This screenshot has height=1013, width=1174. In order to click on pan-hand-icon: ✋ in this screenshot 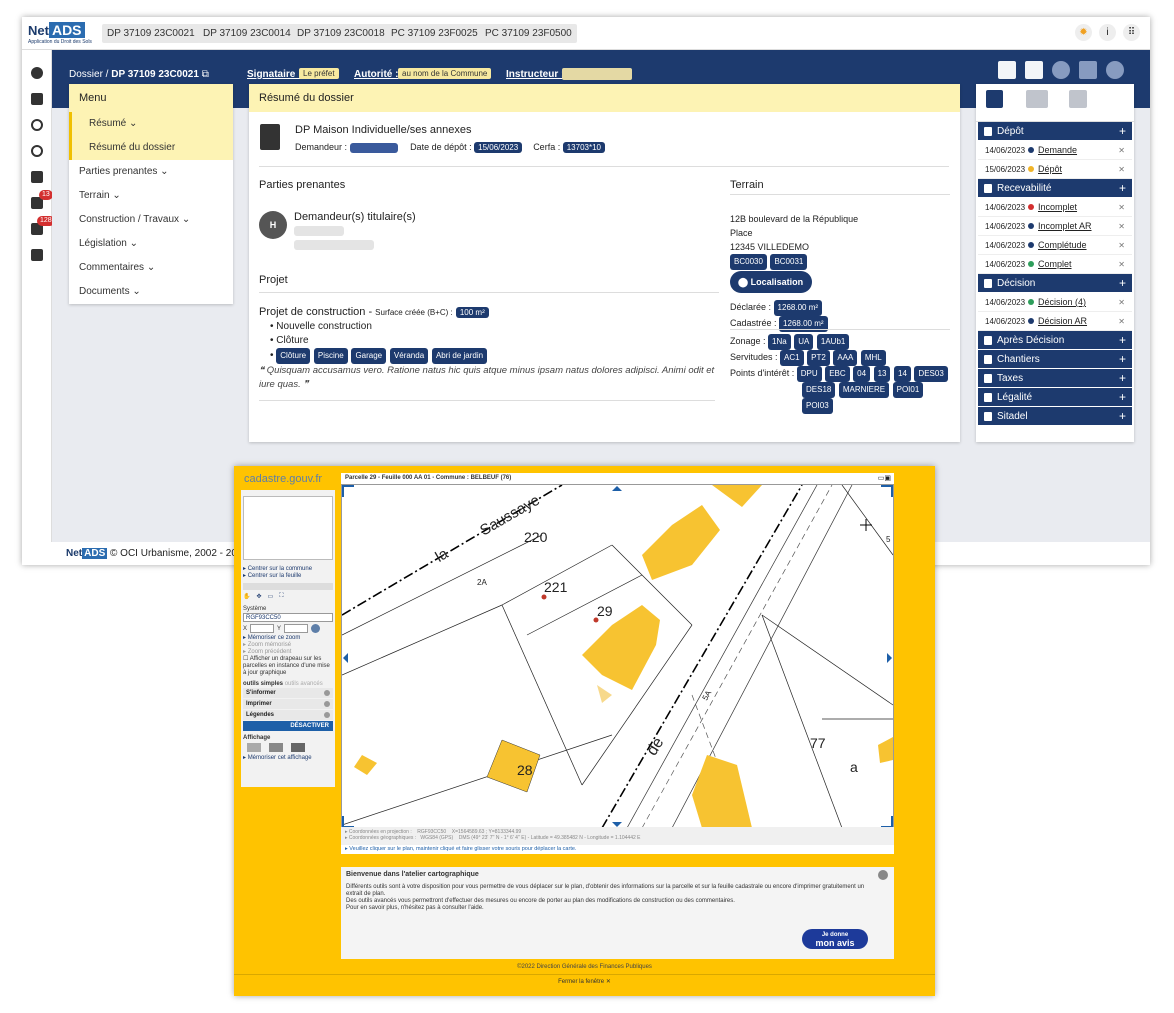, I will do `click(246, 598)`.